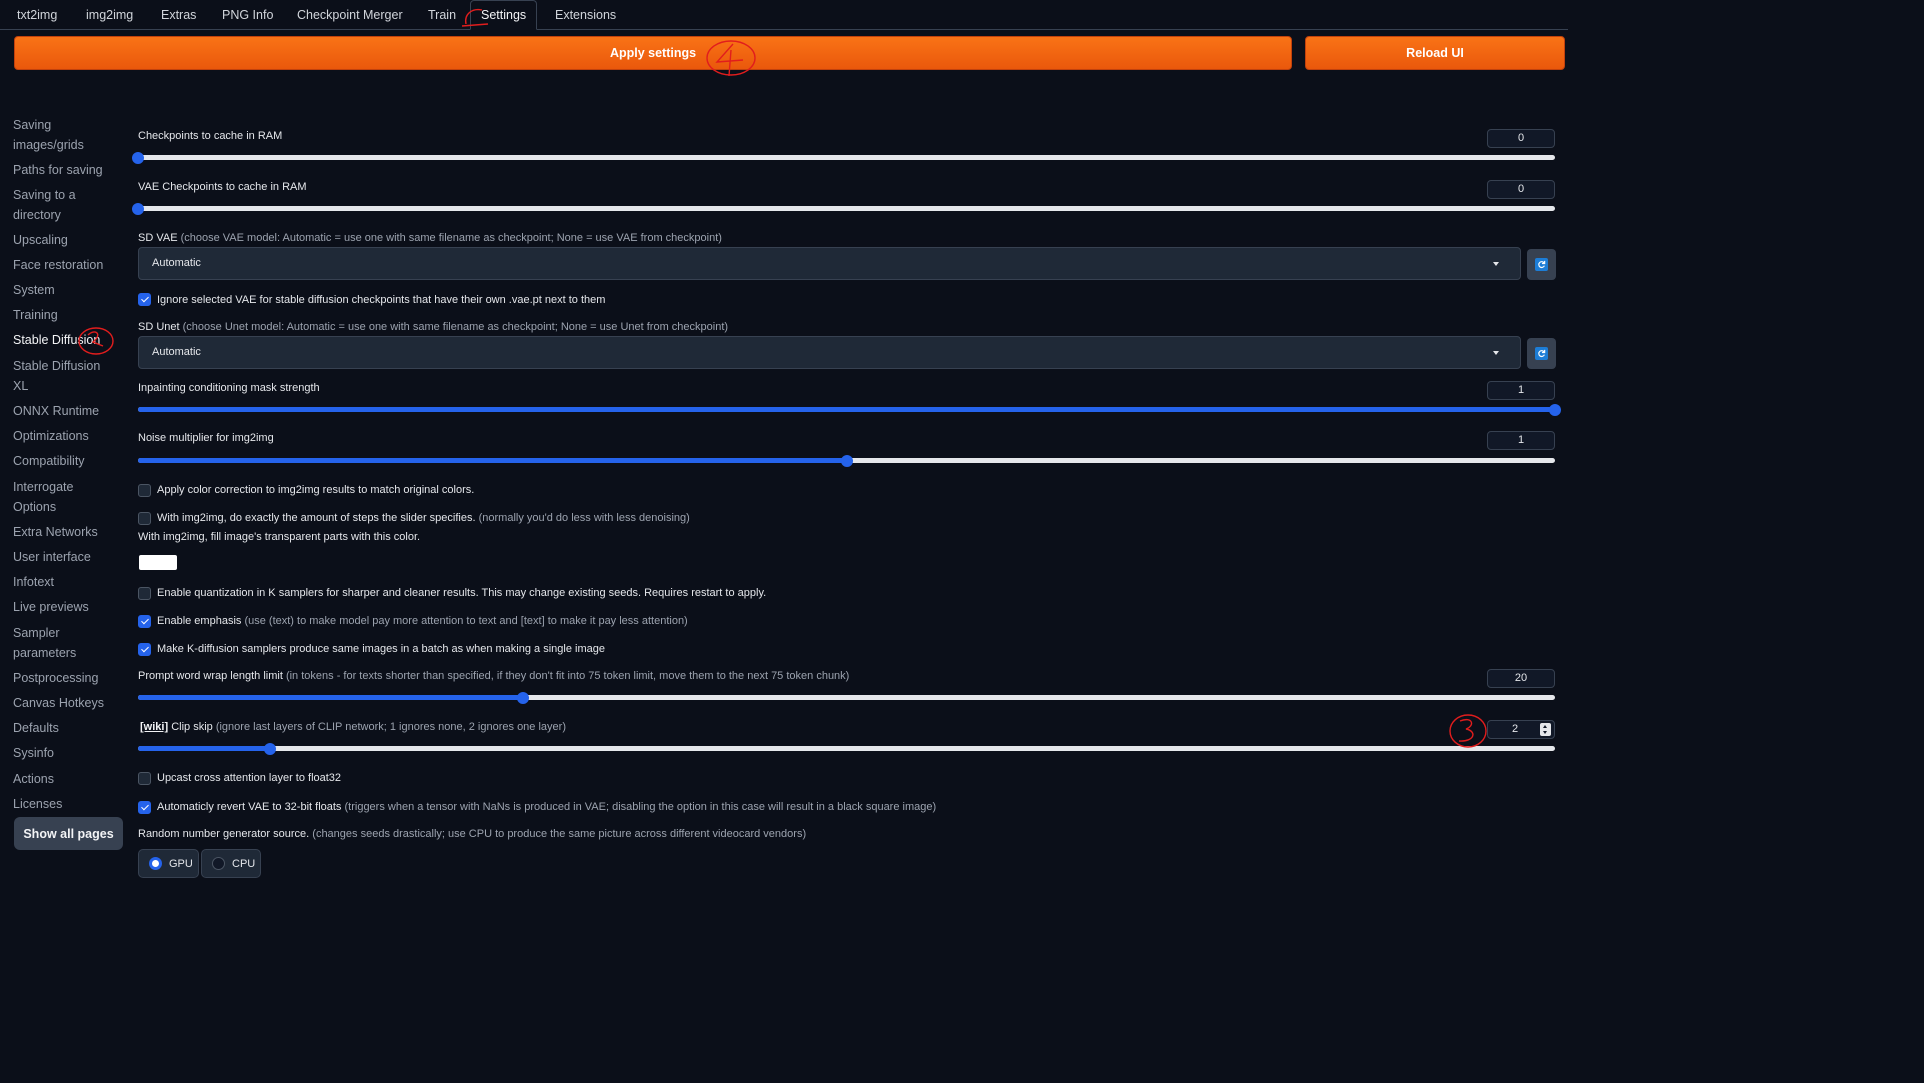 This screenshot has height=1083, width=1924. Describe the element at coordinates (63, 171) in the screenshot. I see `sidebar-item-paths-for-saving: Paths for saving` at that location.